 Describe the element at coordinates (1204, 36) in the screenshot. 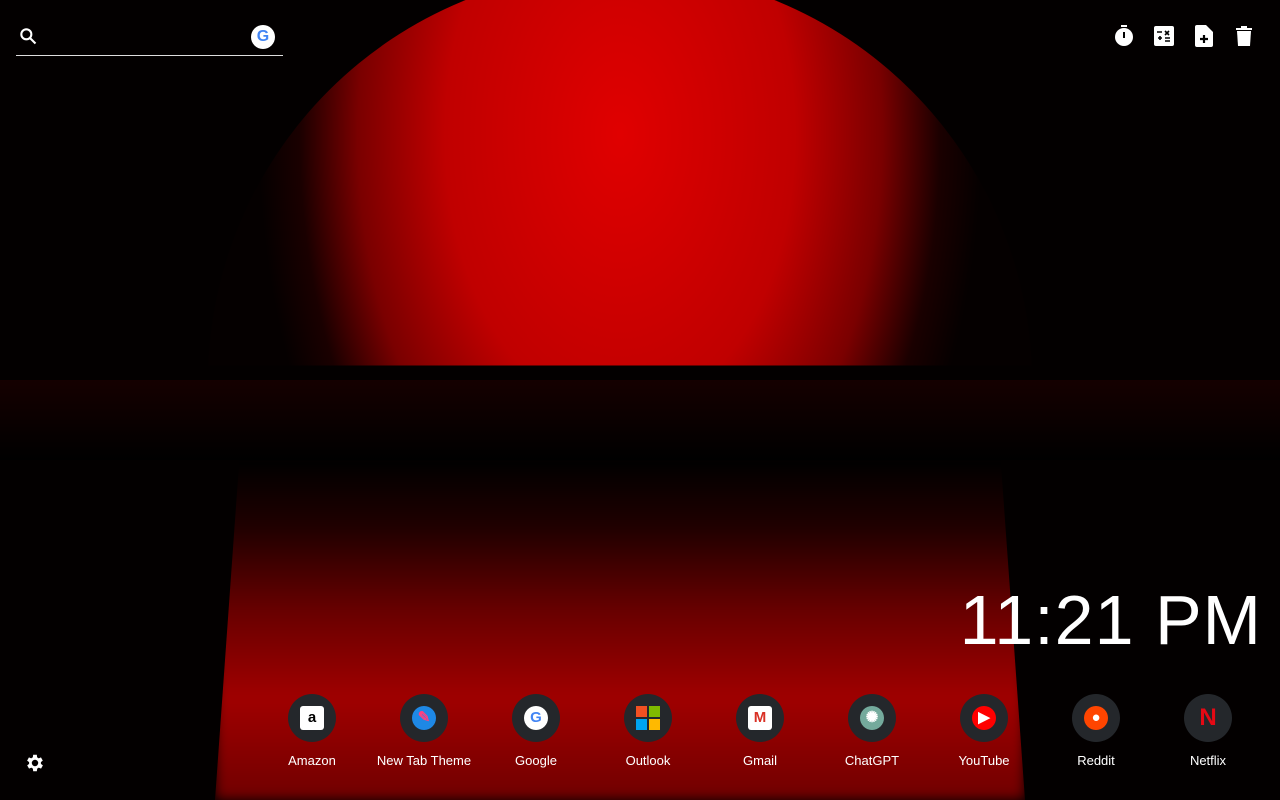

I see `new-note-icon` at that location.